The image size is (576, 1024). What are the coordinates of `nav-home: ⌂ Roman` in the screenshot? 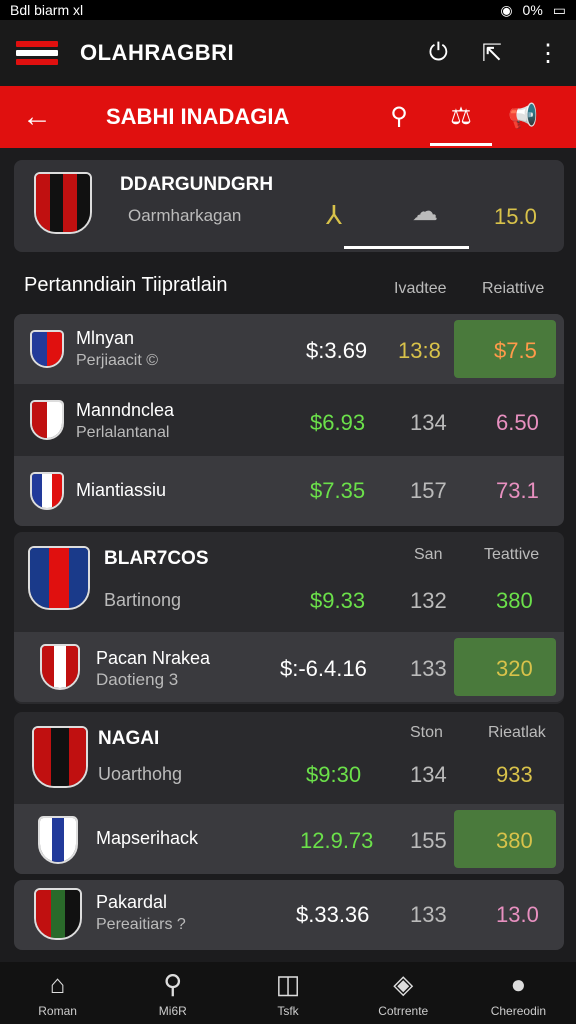 It's located at (57, 993).